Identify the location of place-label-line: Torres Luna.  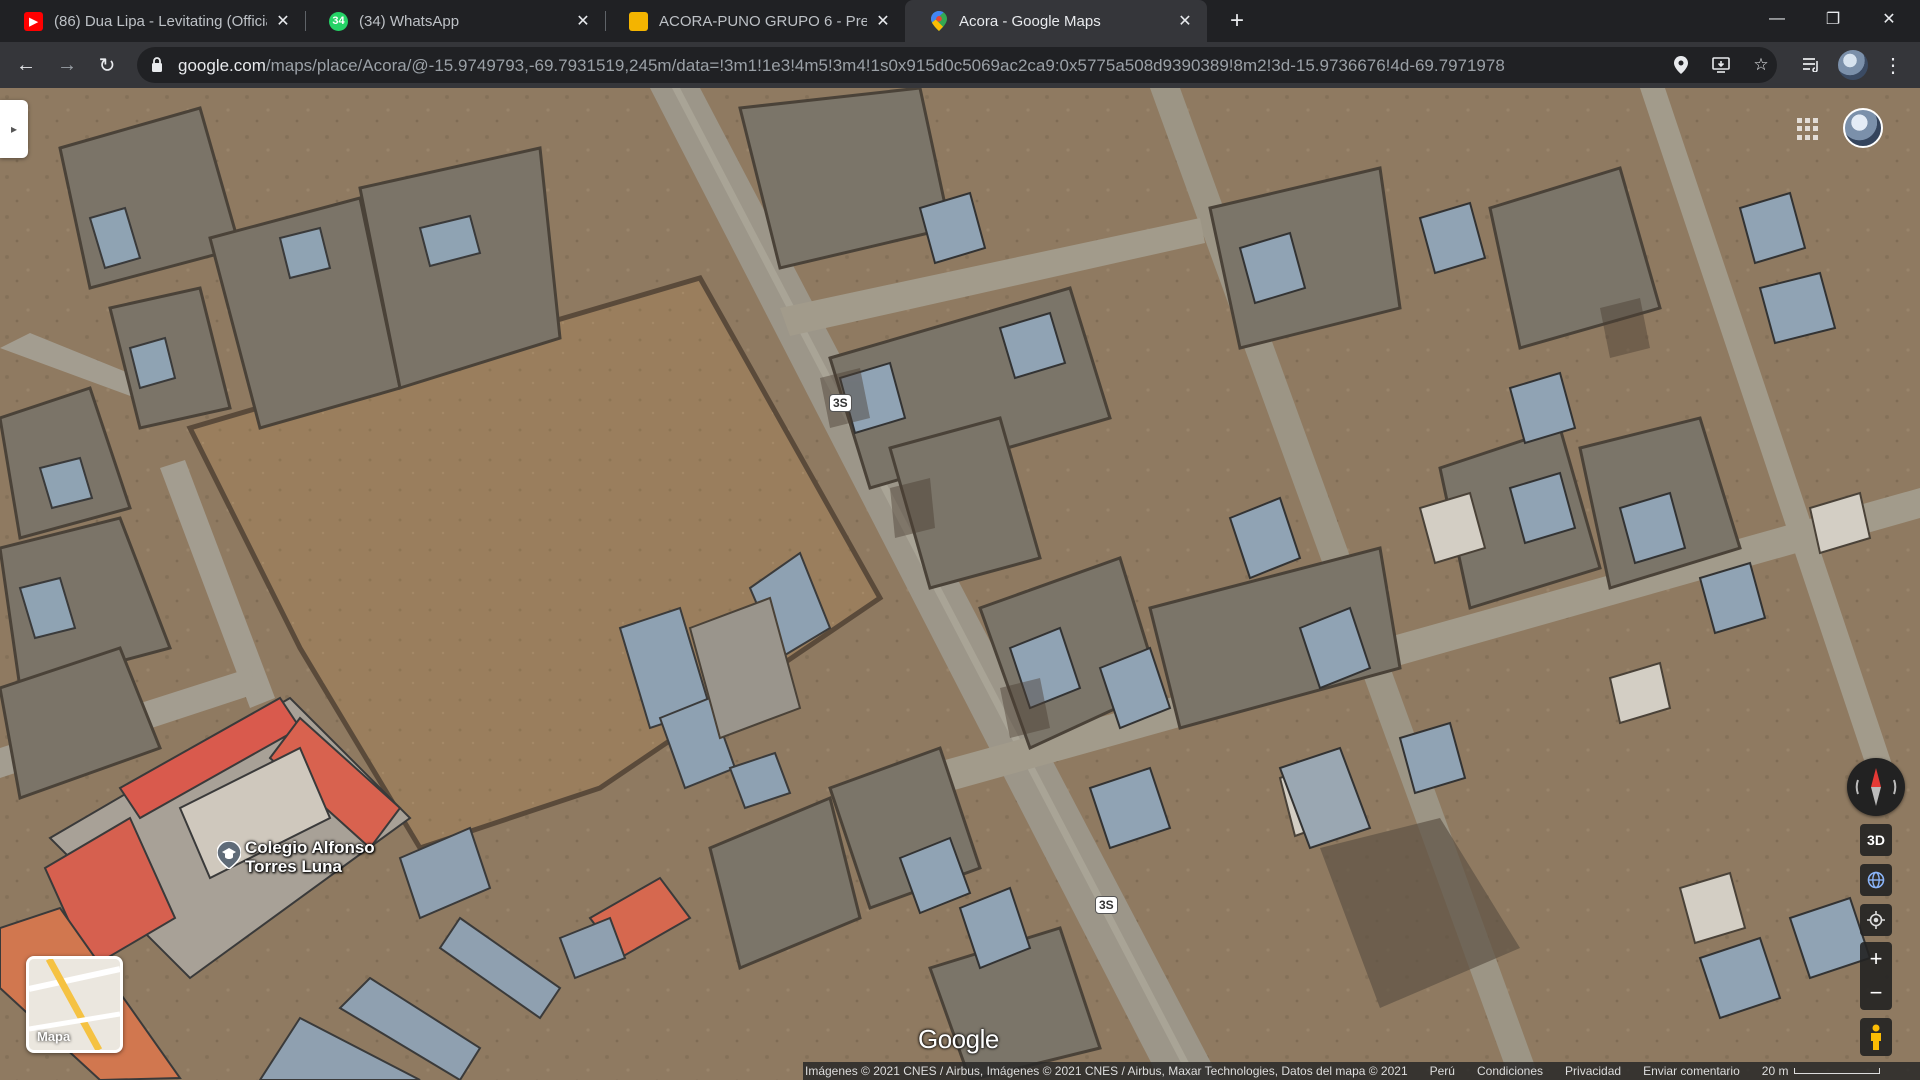
(293, 866).